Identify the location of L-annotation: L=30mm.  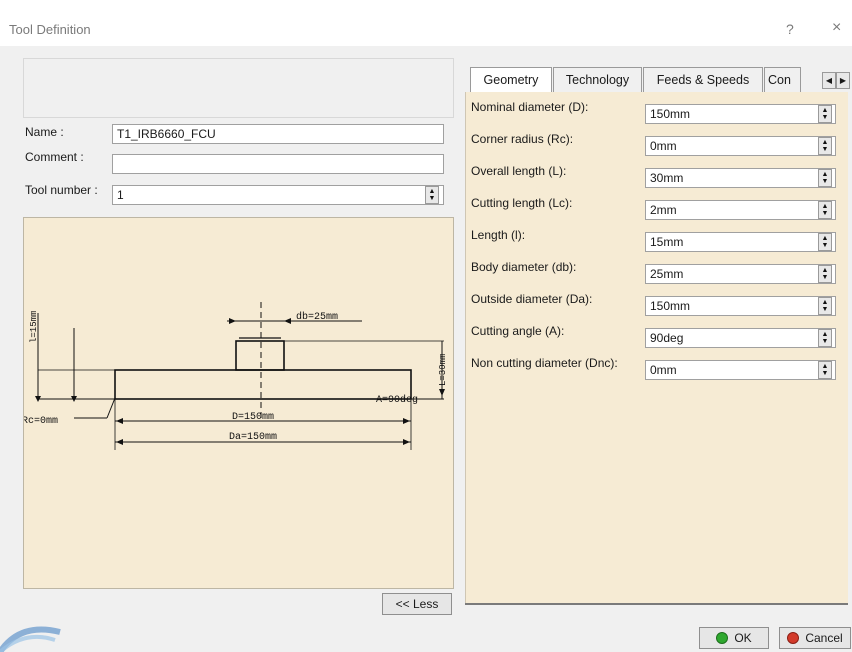
(443, 370).